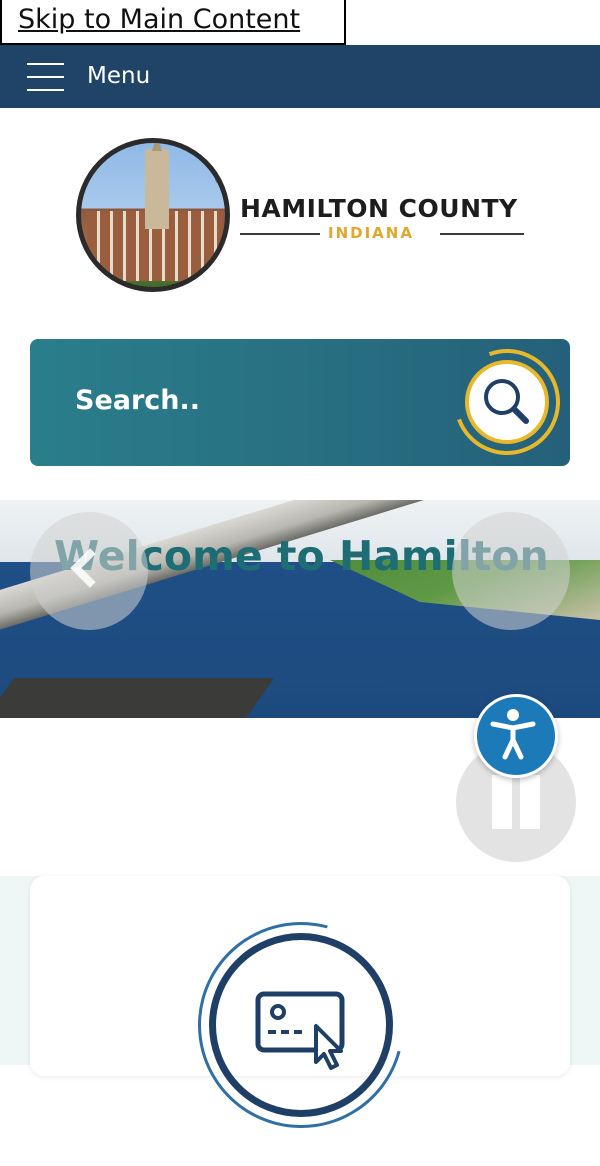 The image size is (600, 1166). Describe the element at coordinates (371, 233) in the screenshot. I see `logo-subtitle-text: INDIANA` at that location.